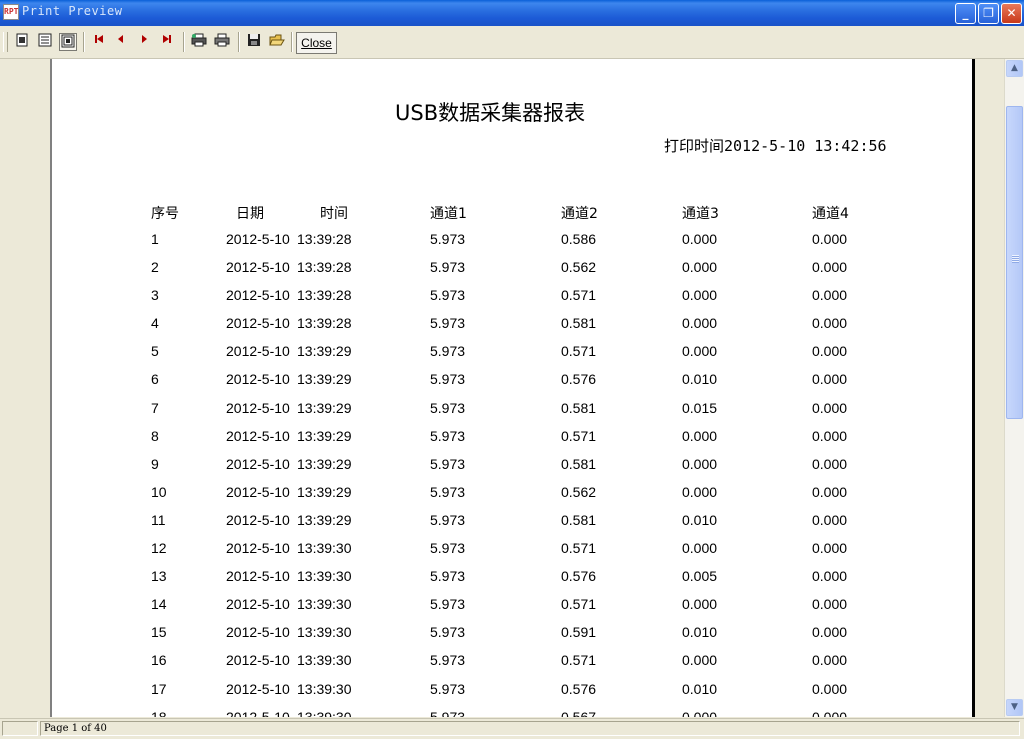  I want to click on row-index: 18, so click(159, 712).